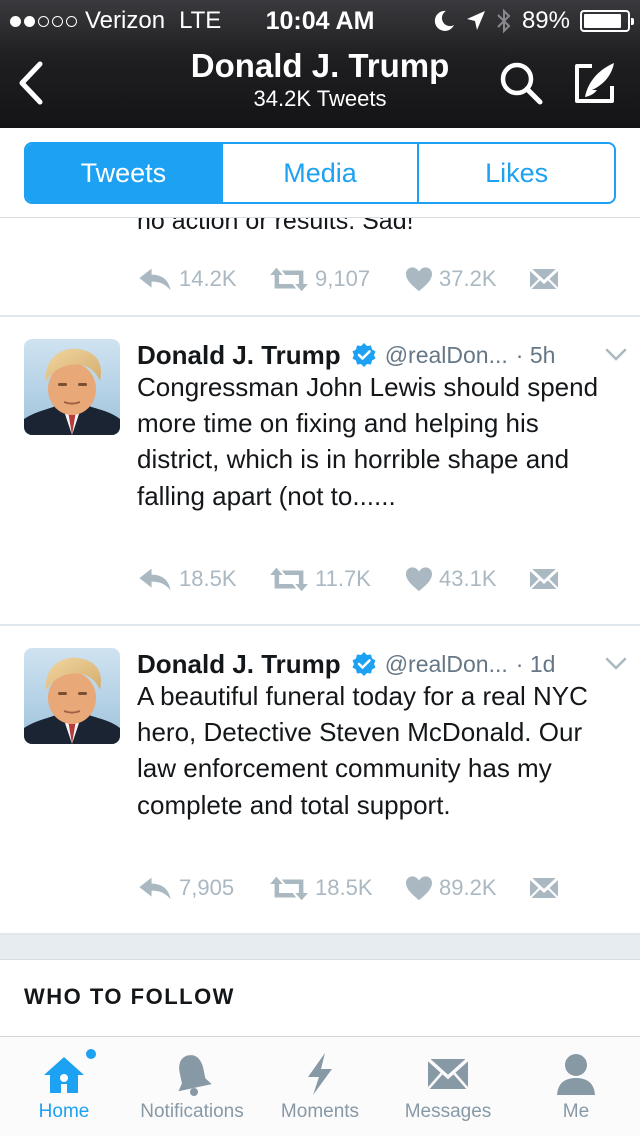  Describe the element at coordinates (344, 887) in the screenshot. I see `retweet-count: 18.5K` at that location.